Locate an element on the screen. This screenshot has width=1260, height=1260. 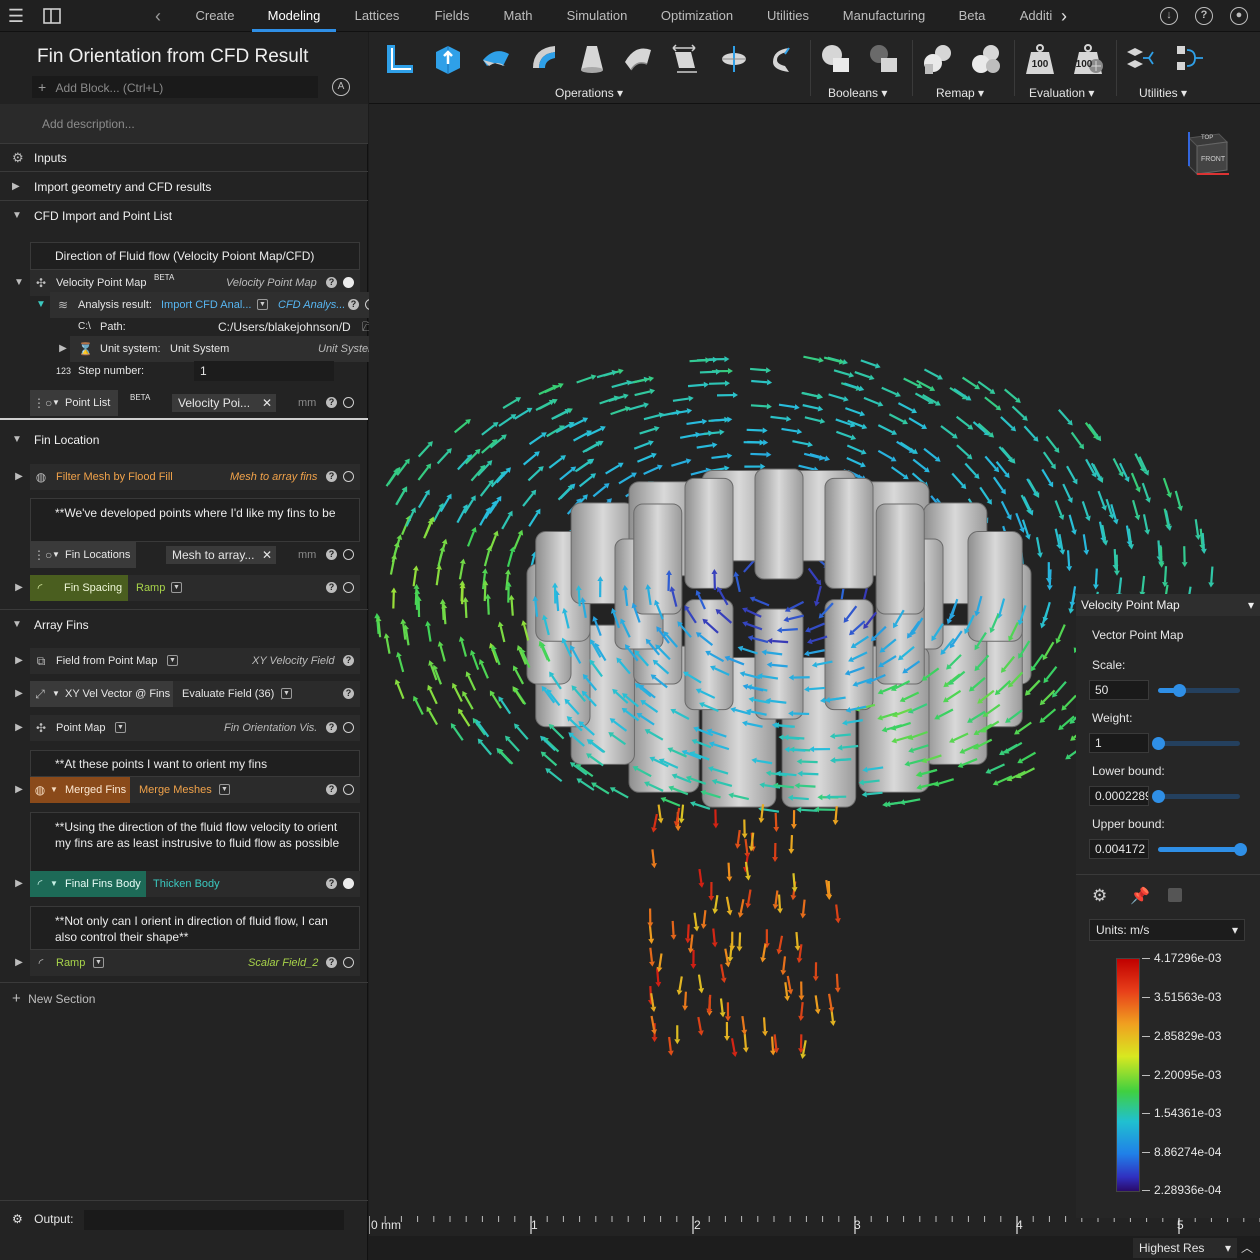
boolean-union-icon is located at coordinates (836, 59).